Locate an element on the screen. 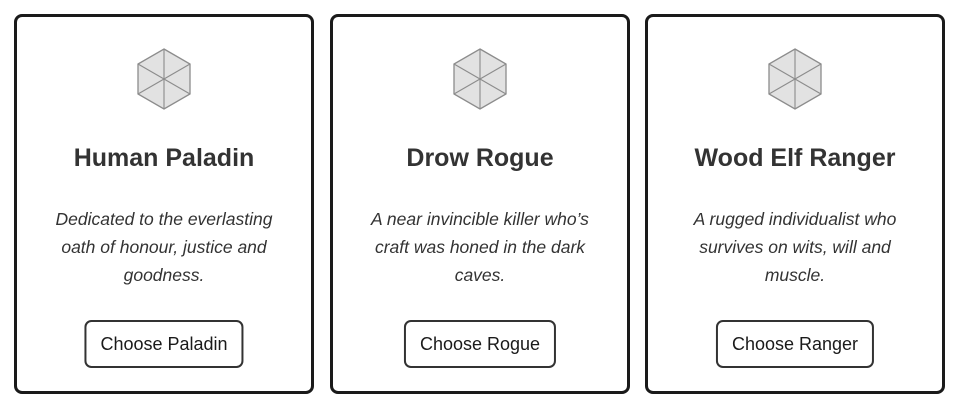  card-title: Wood Elf Ranger is located at coordinates (795, 158).